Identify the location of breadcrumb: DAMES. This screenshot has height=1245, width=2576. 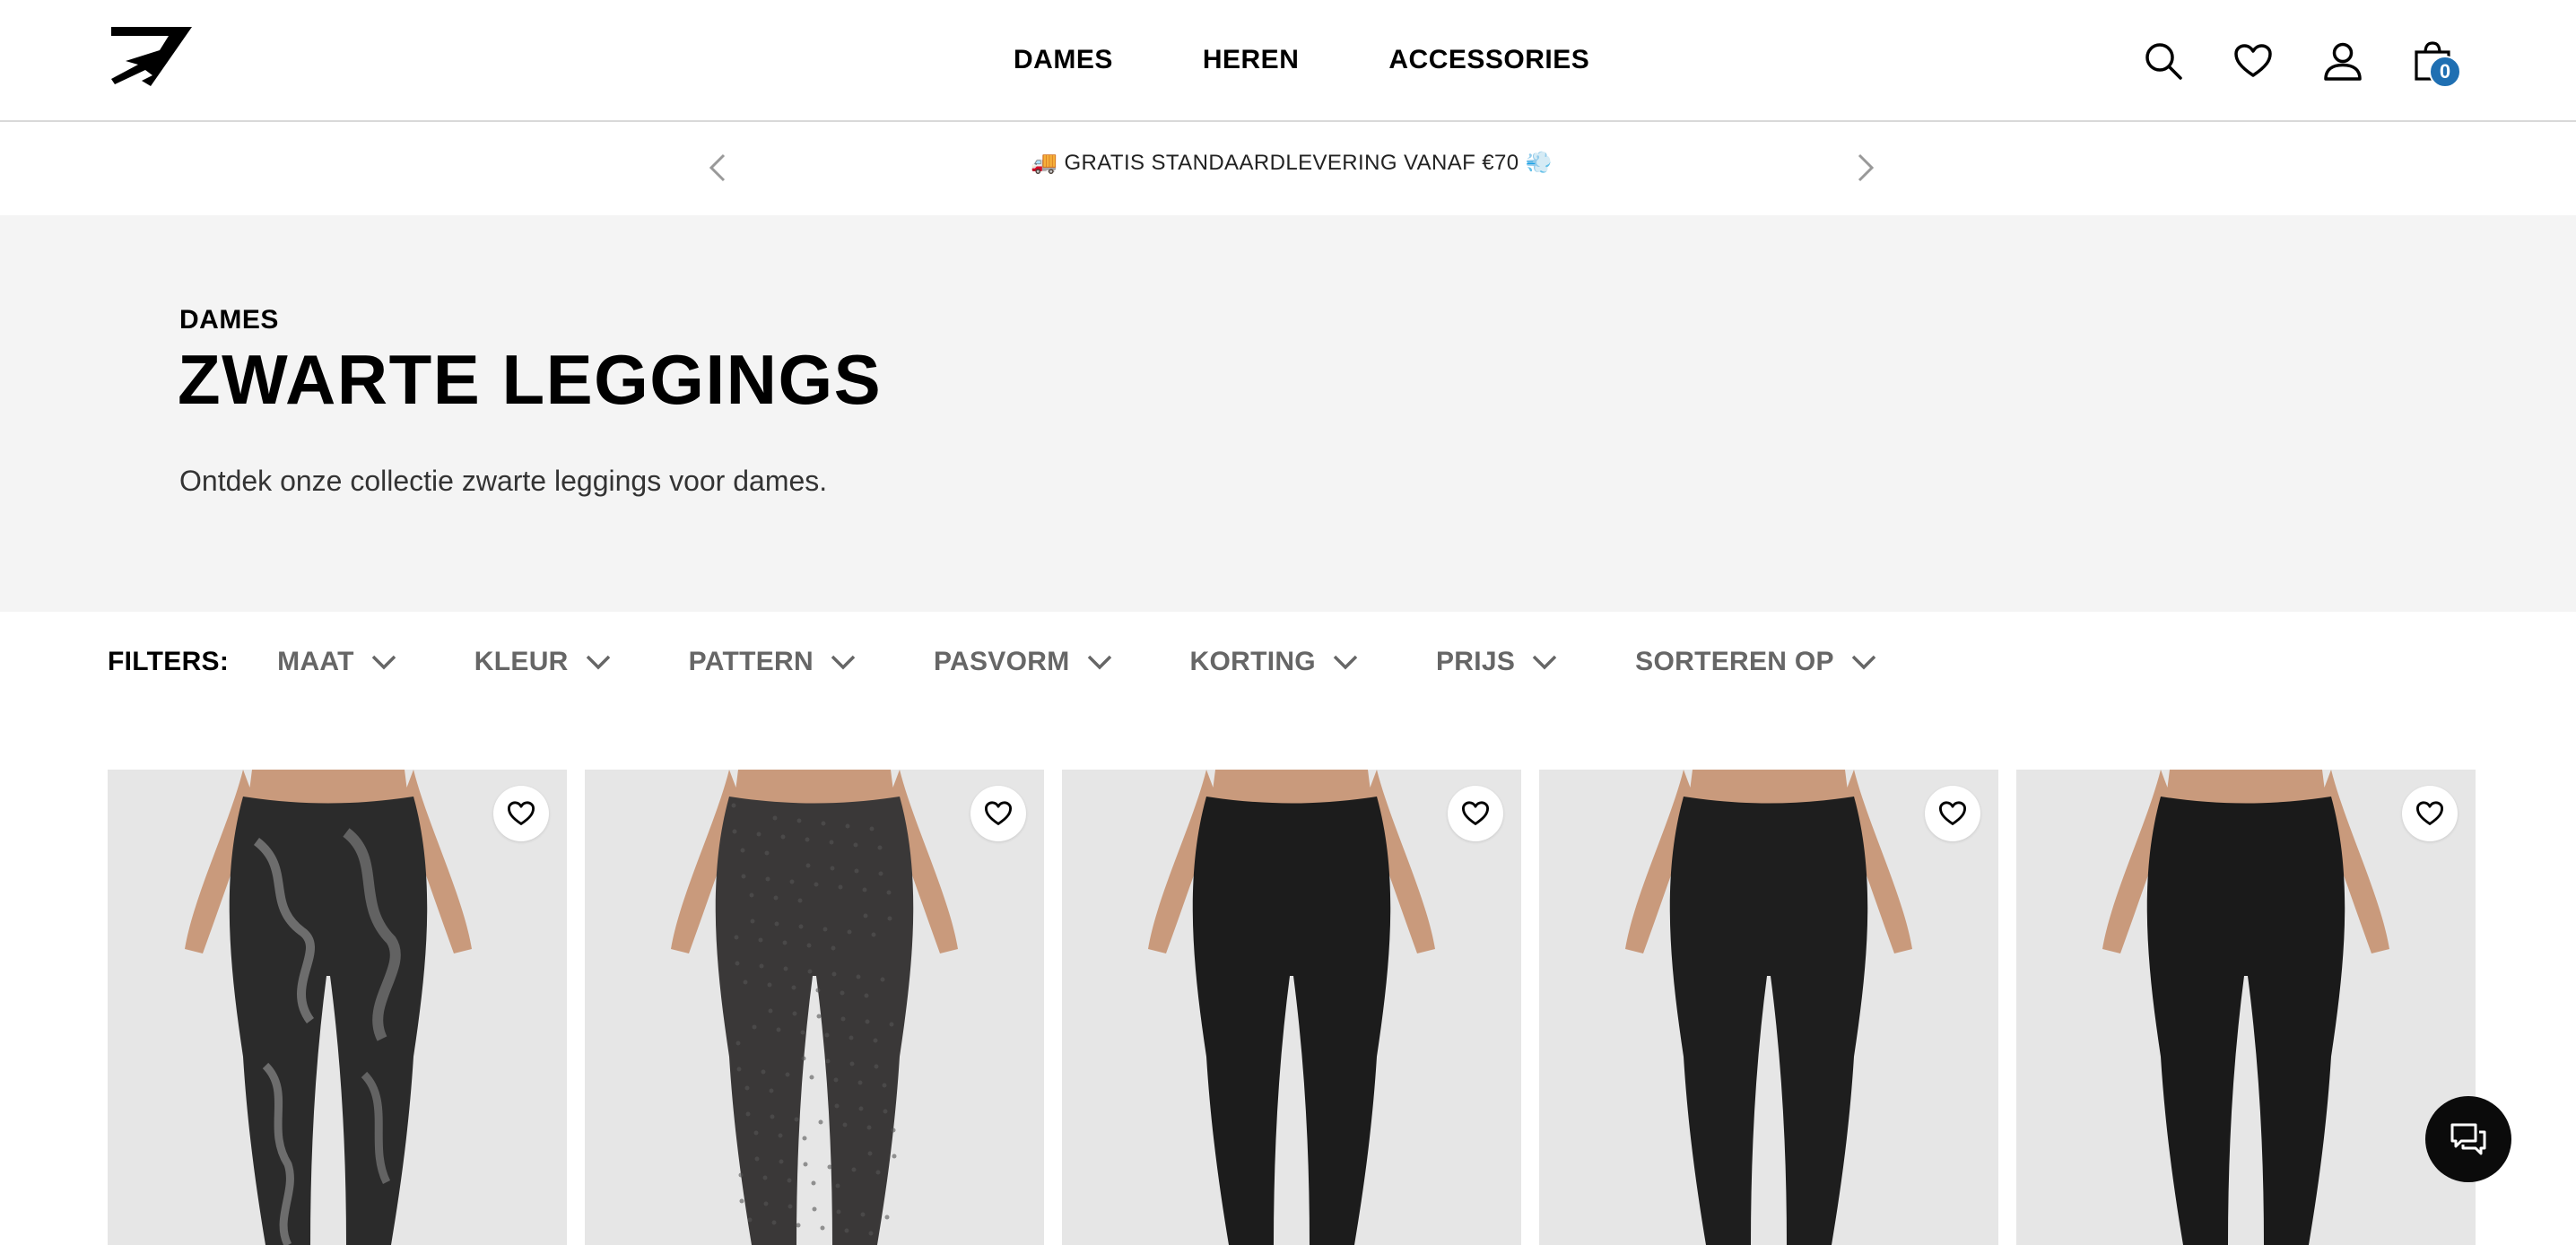
(229, 320).